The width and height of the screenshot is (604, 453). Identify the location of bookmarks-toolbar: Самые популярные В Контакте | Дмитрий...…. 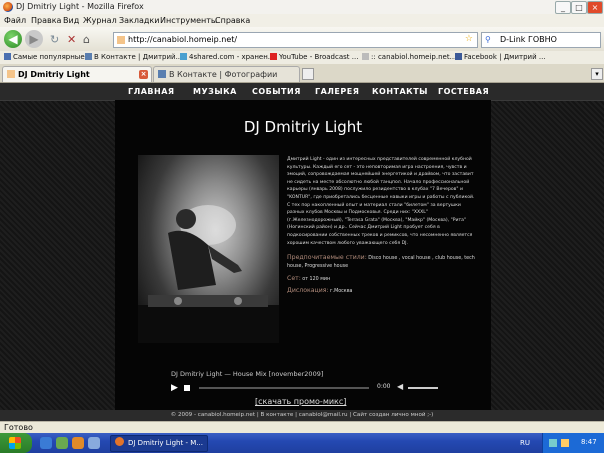
(302, 58).